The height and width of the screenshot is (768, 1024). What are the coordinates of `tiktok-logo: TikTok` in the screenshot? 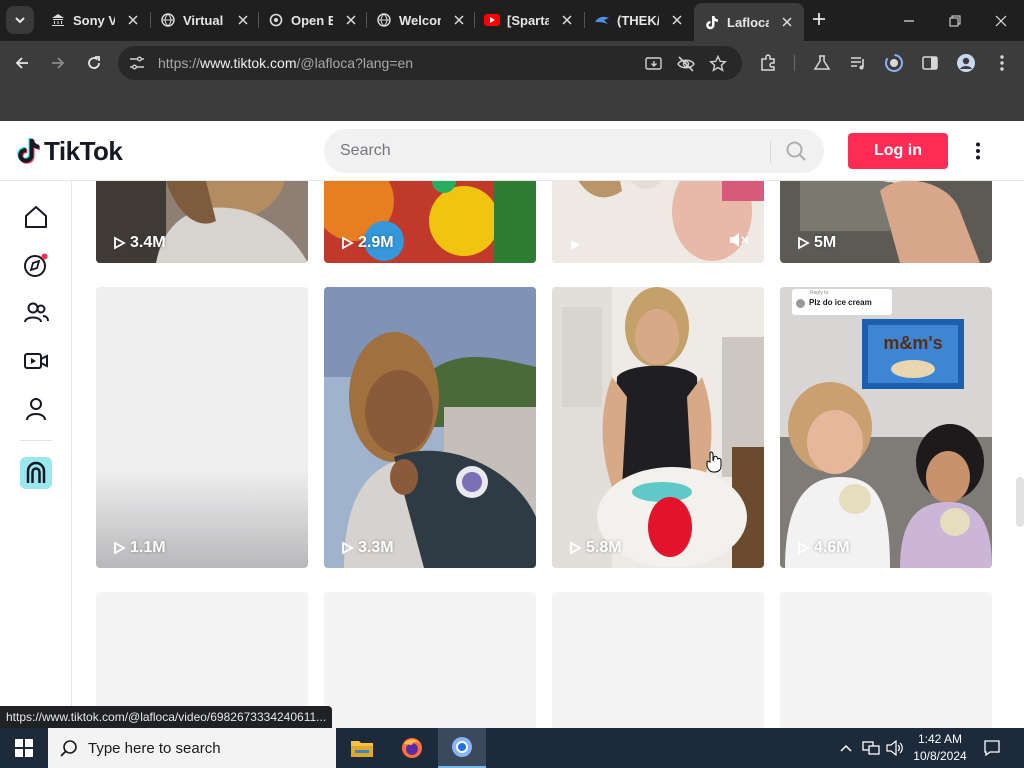 It's located at (69, 151).